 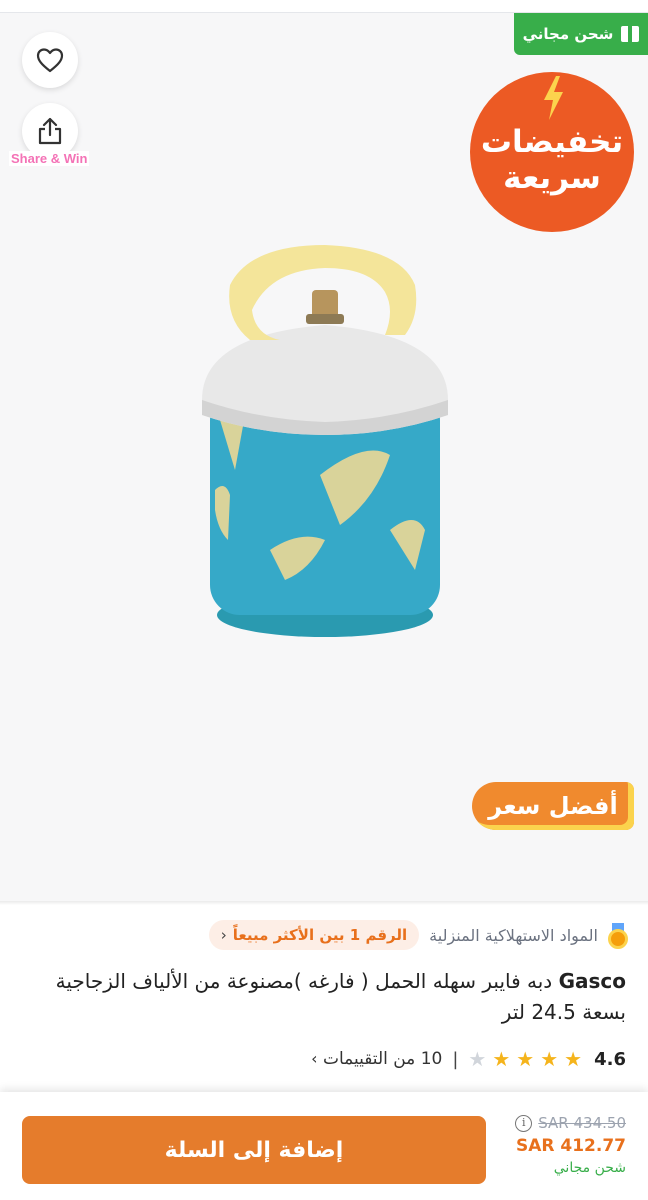 I want to click on add-to-cart-button: إضافة إلى السلة, so click(x=254, y=1150).